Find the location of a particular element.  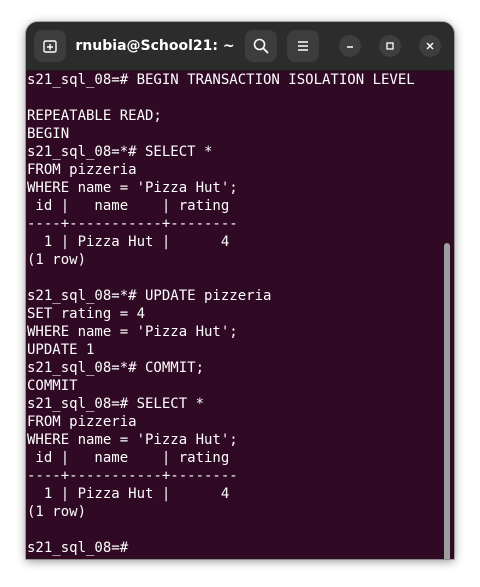

search-button is located at coordinates (261, 46).